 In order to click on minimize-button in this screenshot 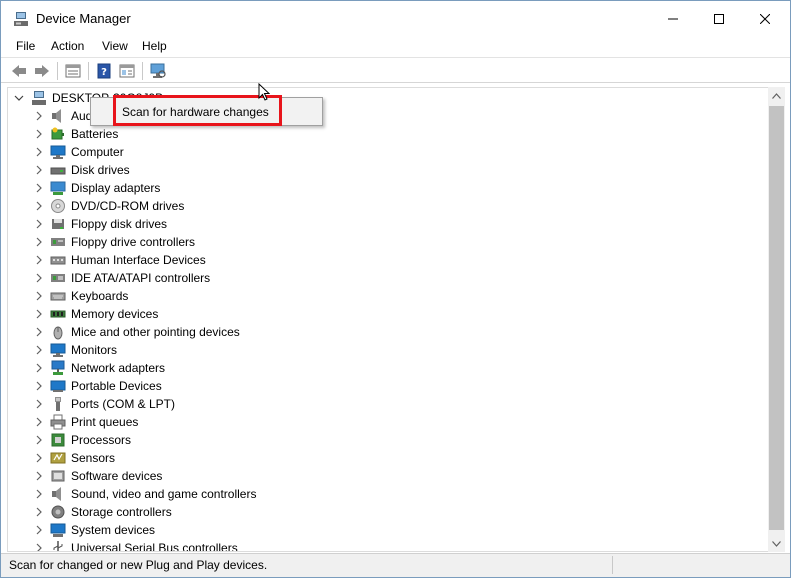, I will do `click(673, 19)`.